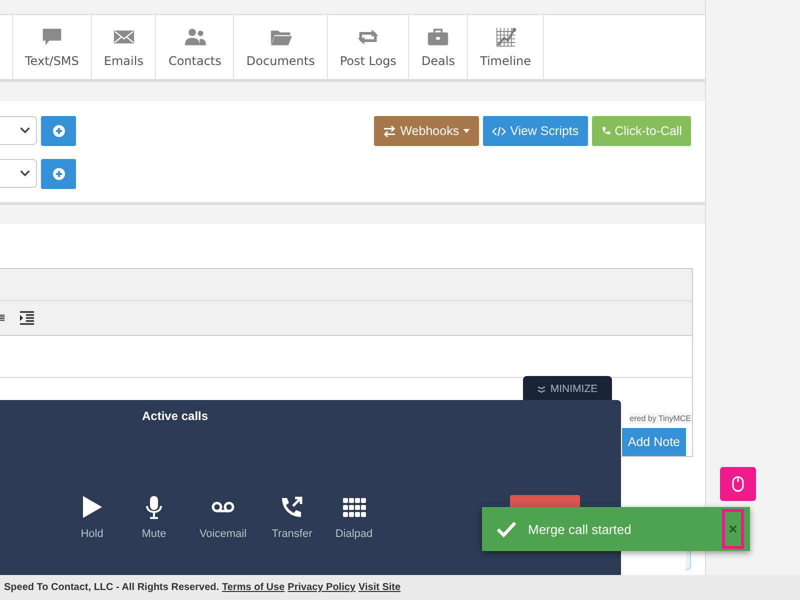 This screenshot has height=600, width=800. Describe the element at coordinates (466, 131) in the screenshot. I see `caret-icon` at that location.